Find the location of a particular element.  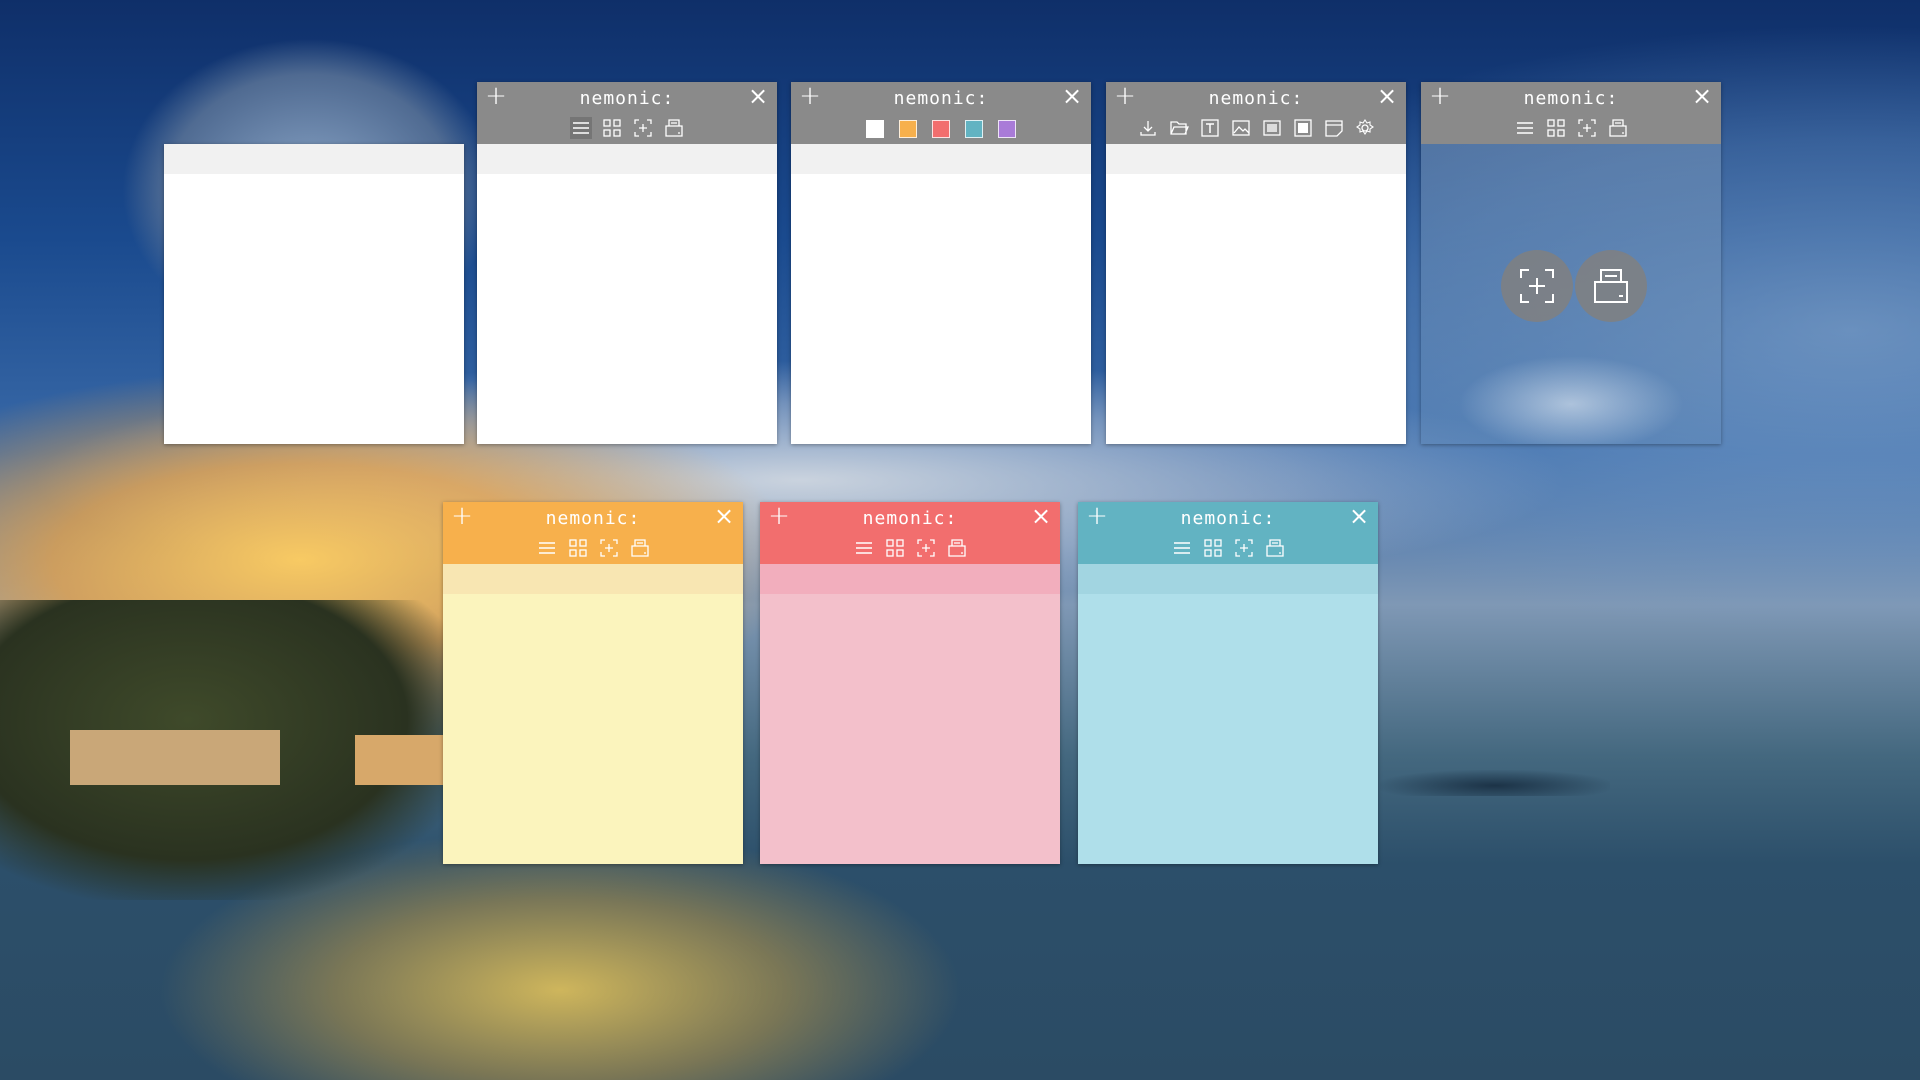

sticky-note-transparent: + nemonic: × is located at coordinates (1571, 263).